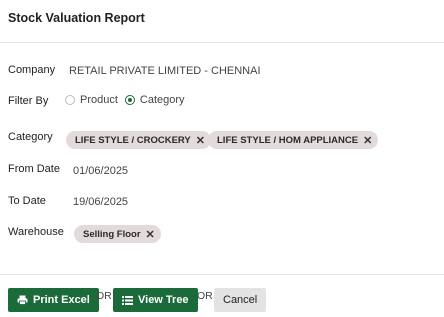  Describe the element at coordinates (127, 300) in the screenshot. I see `list-icon` at that location.